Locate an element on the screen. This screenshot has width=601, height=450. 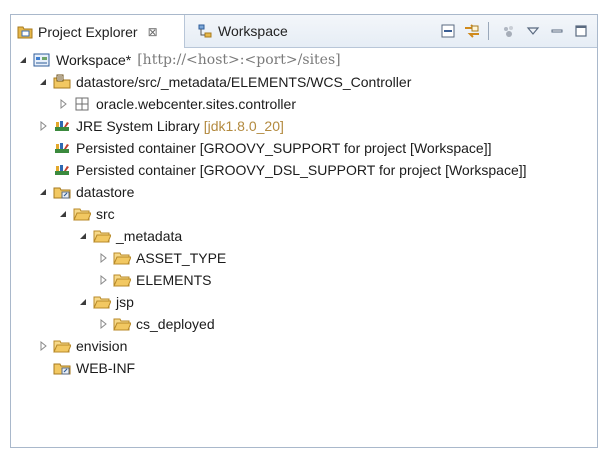
tree-item-label: envision is located at coordinates (102, 346).